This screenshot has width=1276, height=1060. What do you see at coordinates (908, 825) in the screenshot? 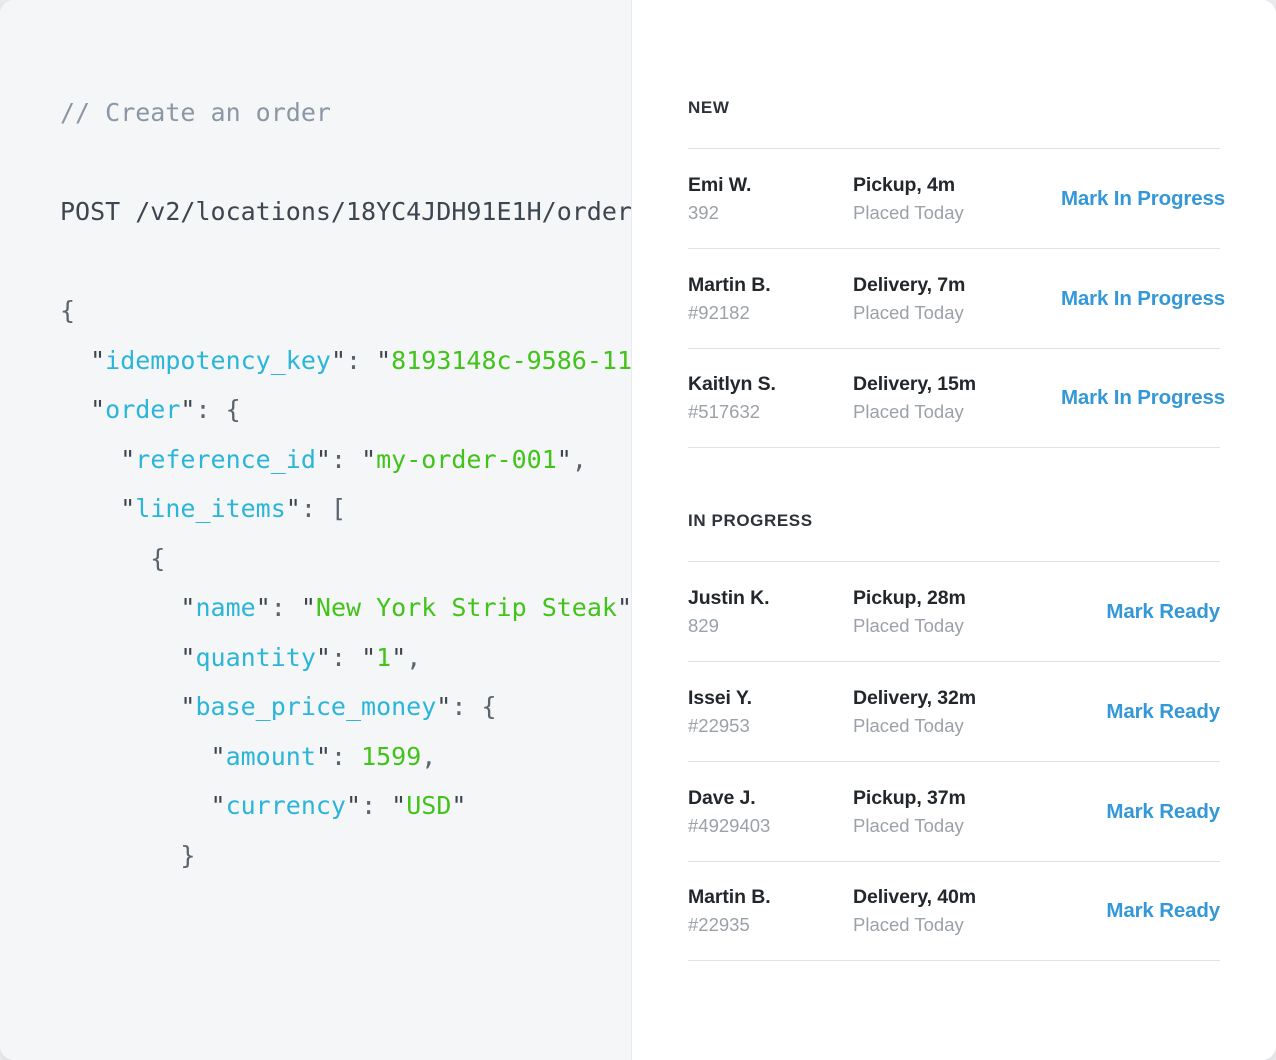
I see `order-placed-time: Placed Today` at bounding box center [908, 825].